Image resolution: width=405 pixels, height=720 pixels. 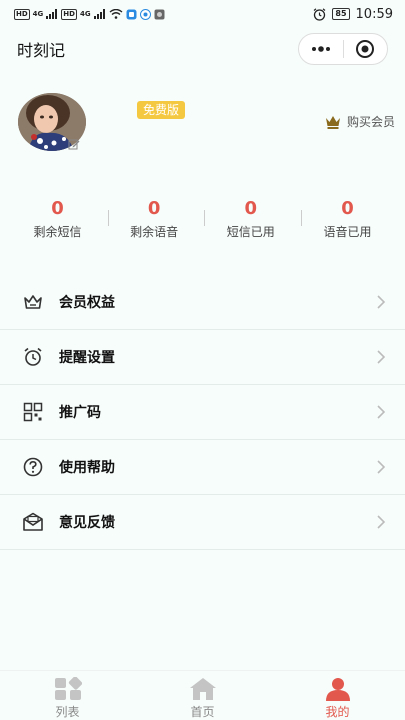 I want to click on status-bar: HD 4G HD 4G 85 10:59, so click(x=202, y=14).